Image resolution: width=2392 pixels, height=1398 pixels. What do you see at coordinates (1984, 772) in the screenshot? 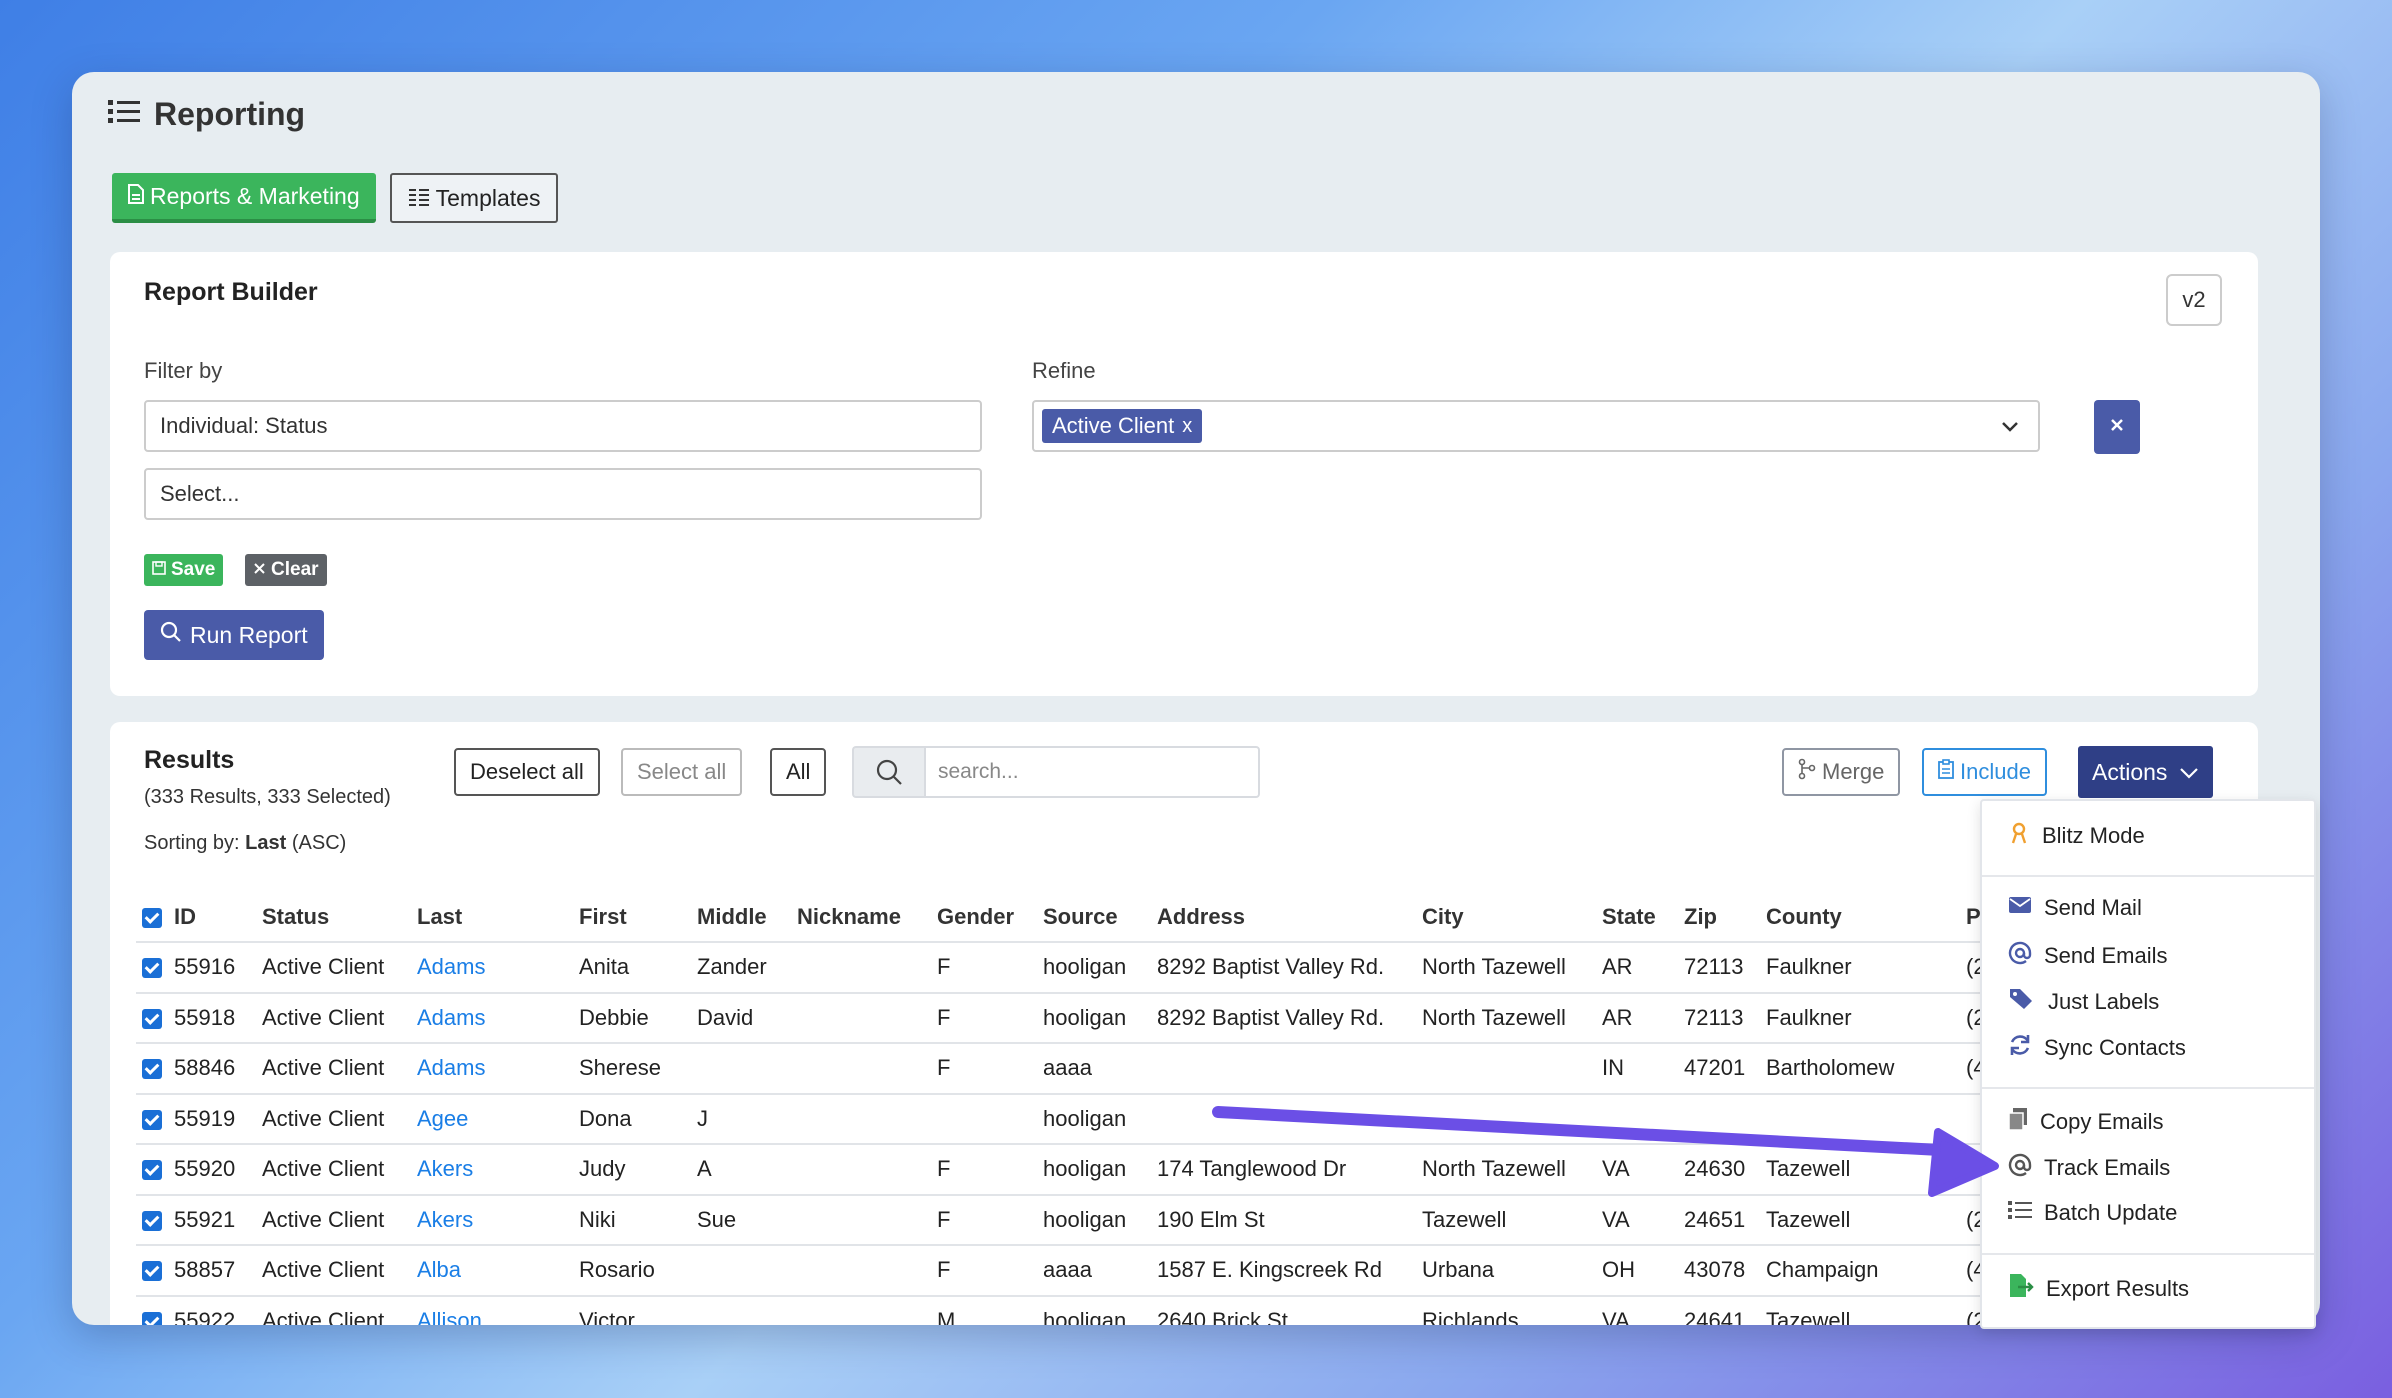
I see `include-button: Include` at bounding box center [1984, 772].